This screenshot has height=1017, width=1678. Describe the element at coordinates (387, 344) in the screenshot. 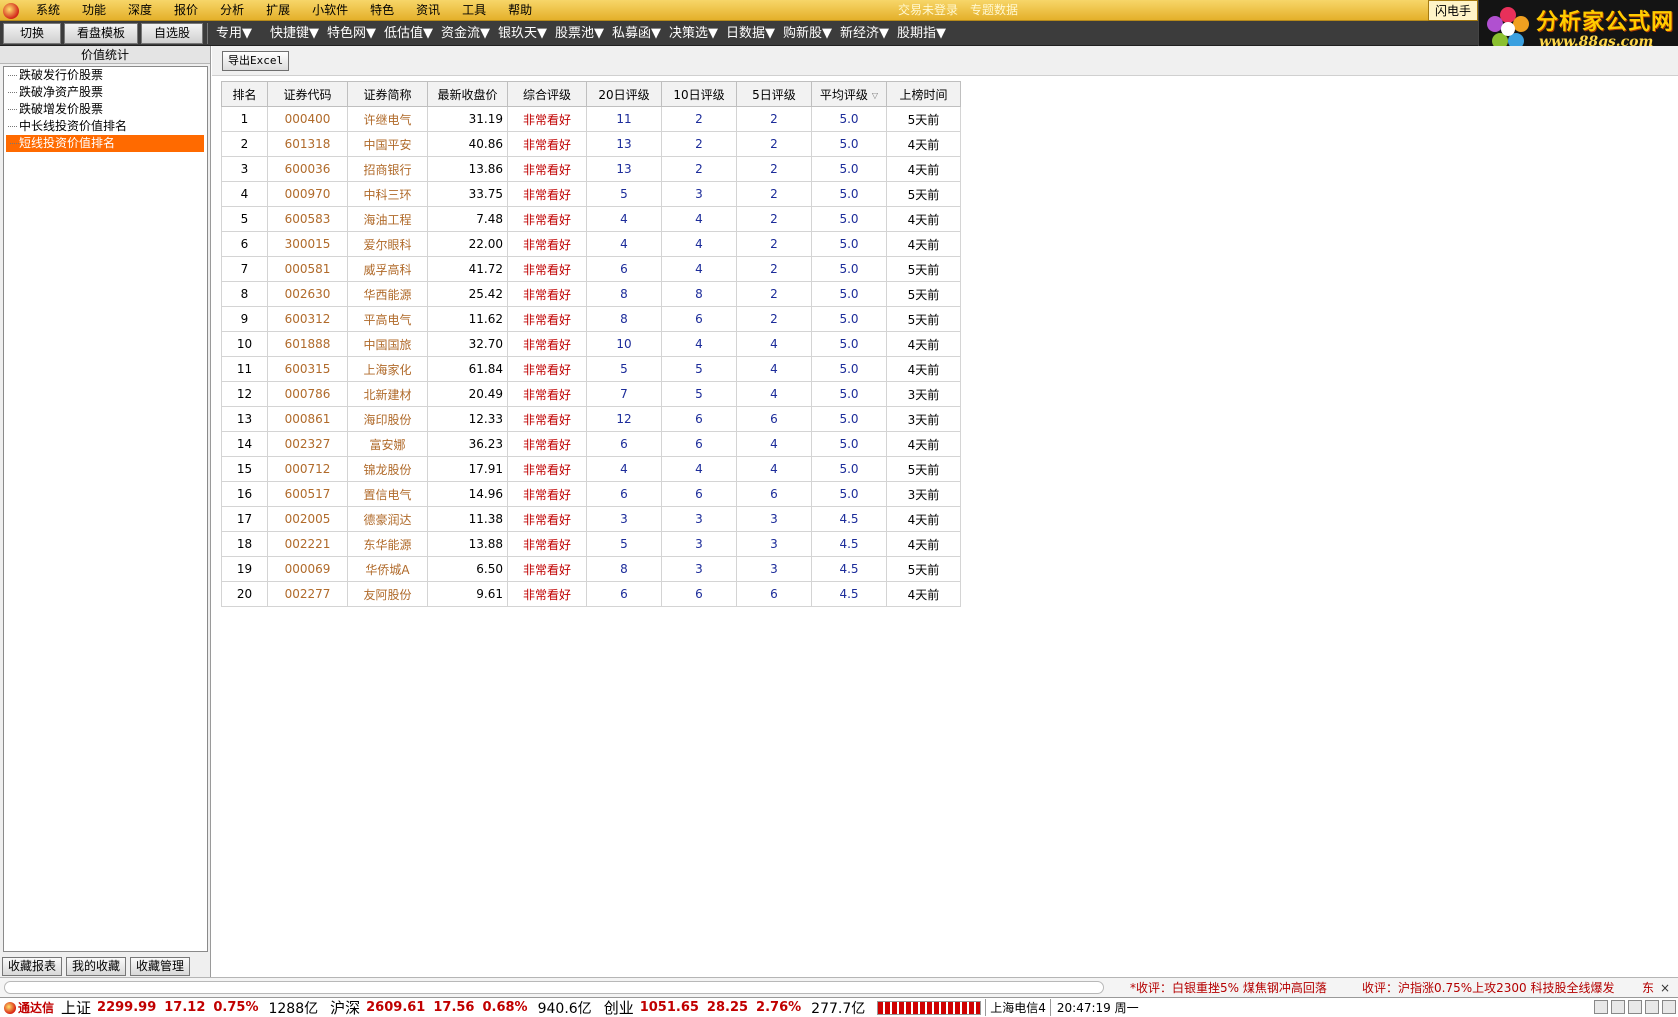

I see `cell-name: 中国国旅` at that location.